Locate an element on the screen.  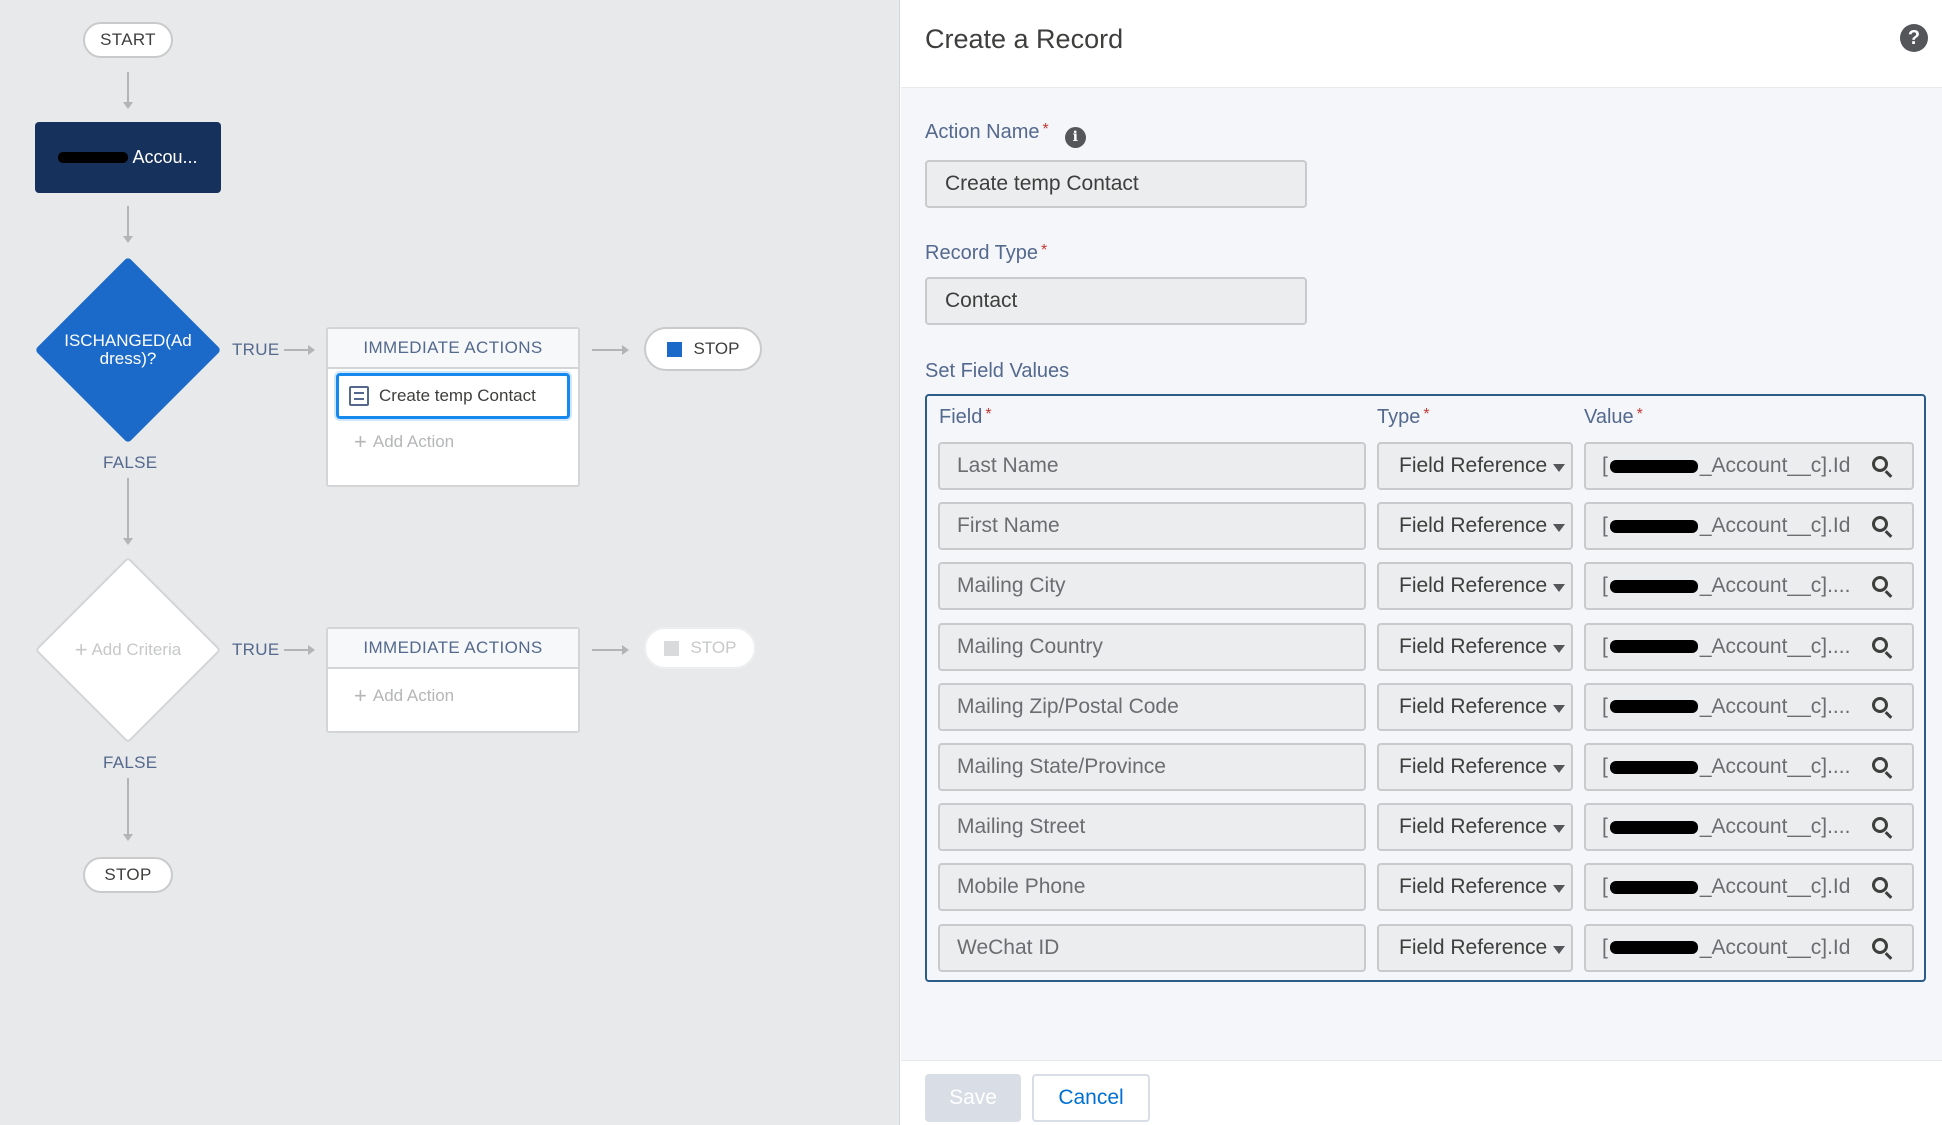
field-input: Last Name is located at coordinates (1152, 466).